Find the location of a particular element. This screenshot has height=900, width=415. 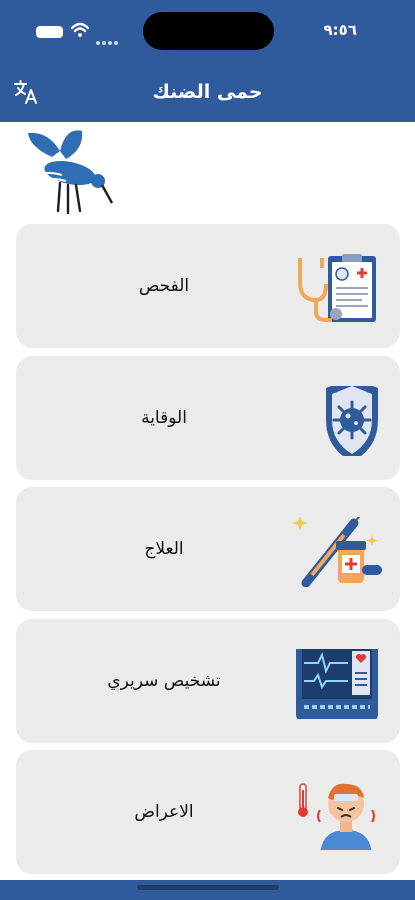

status-bar: ٩:٥٦ is located at coordinates (207, 31).